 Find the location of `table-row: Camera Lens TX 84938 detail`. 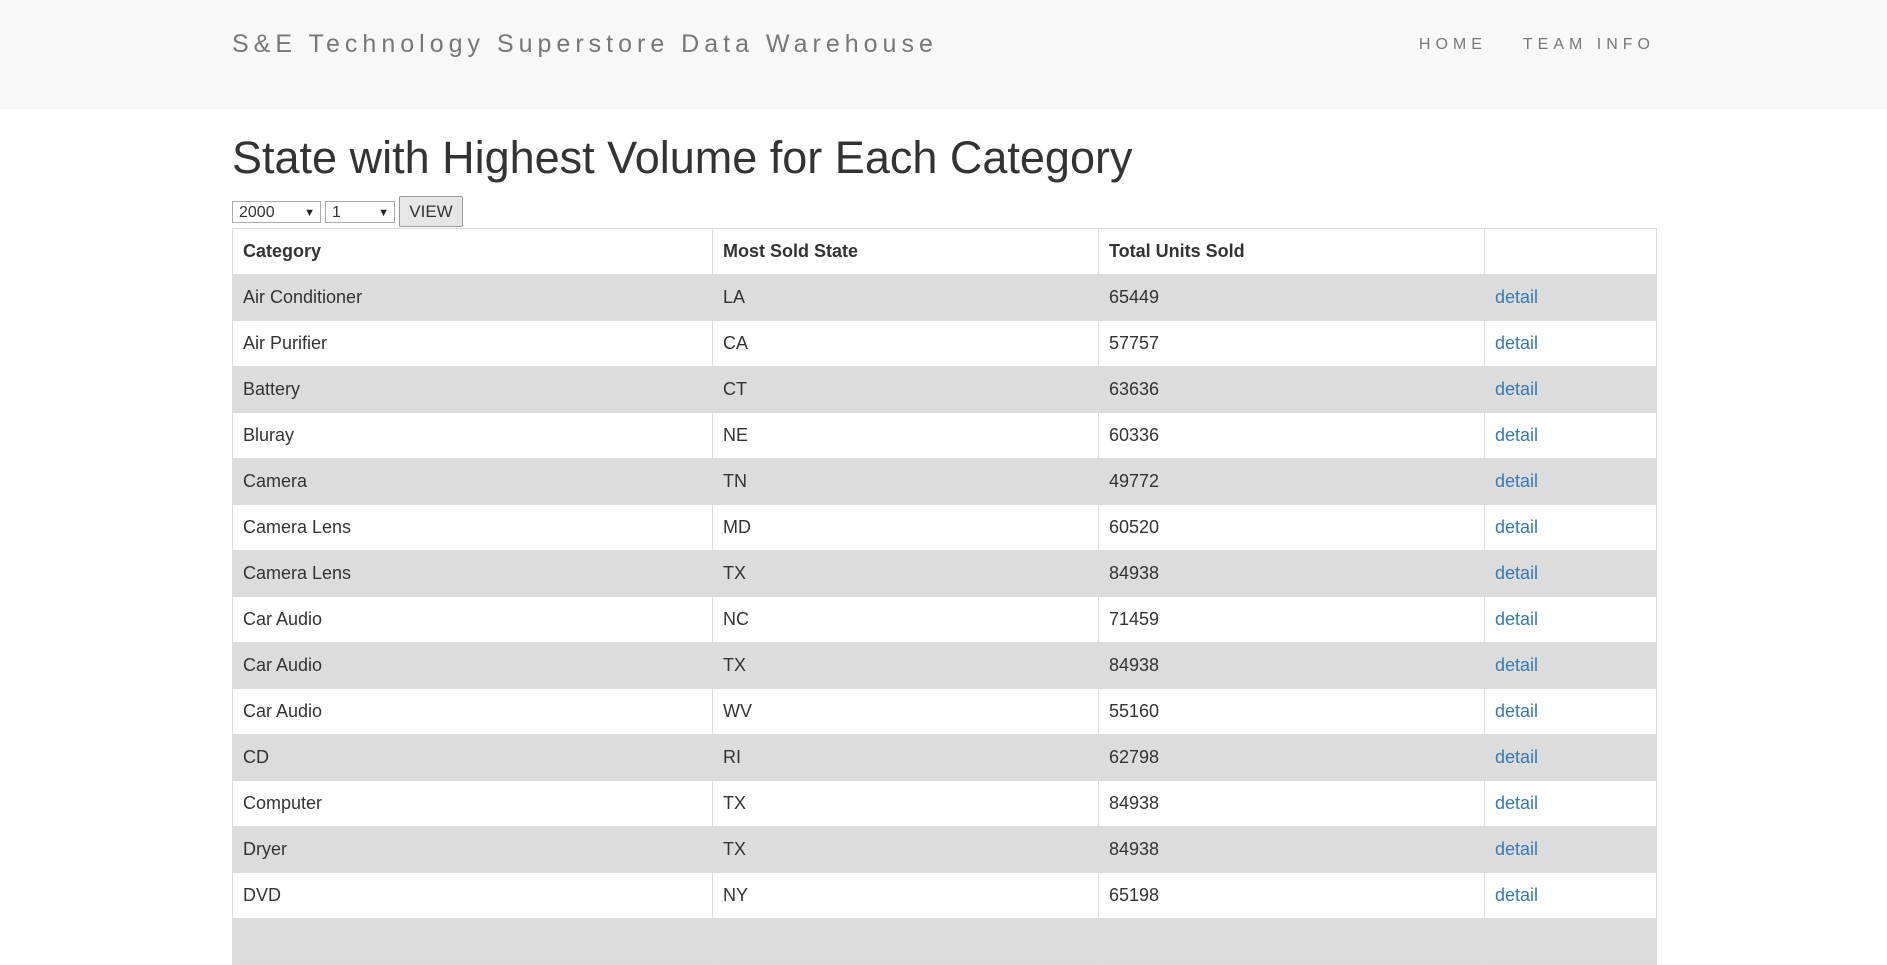

table-row: Camera Lens TX 84938 detail is located at coordinates (944, 573).